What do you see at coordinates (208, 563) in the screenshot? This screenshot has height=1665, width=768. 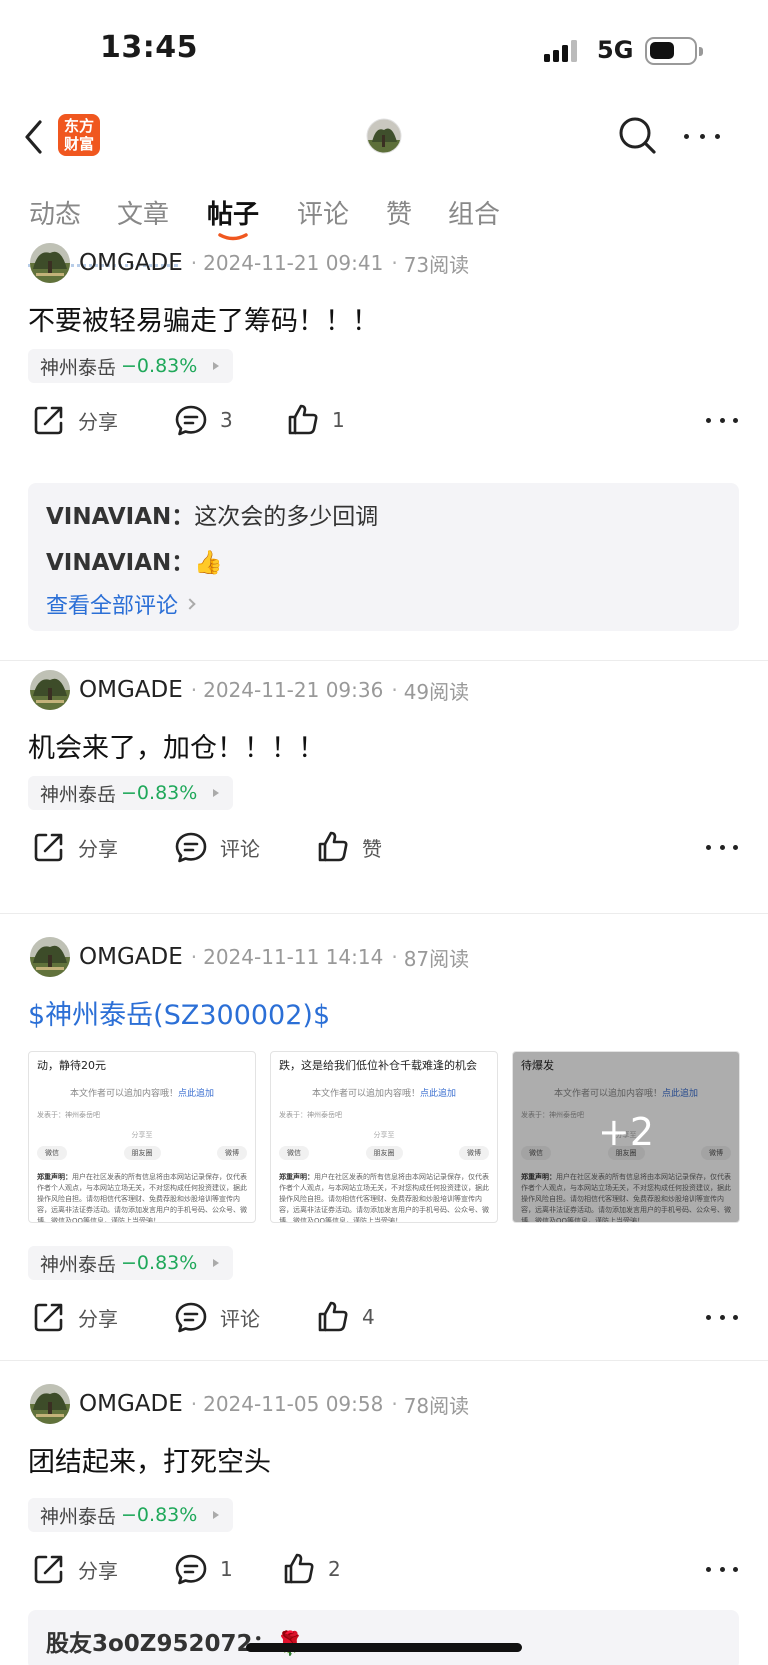 I see `comment-text: 👍` at bounding box center [208, 563].